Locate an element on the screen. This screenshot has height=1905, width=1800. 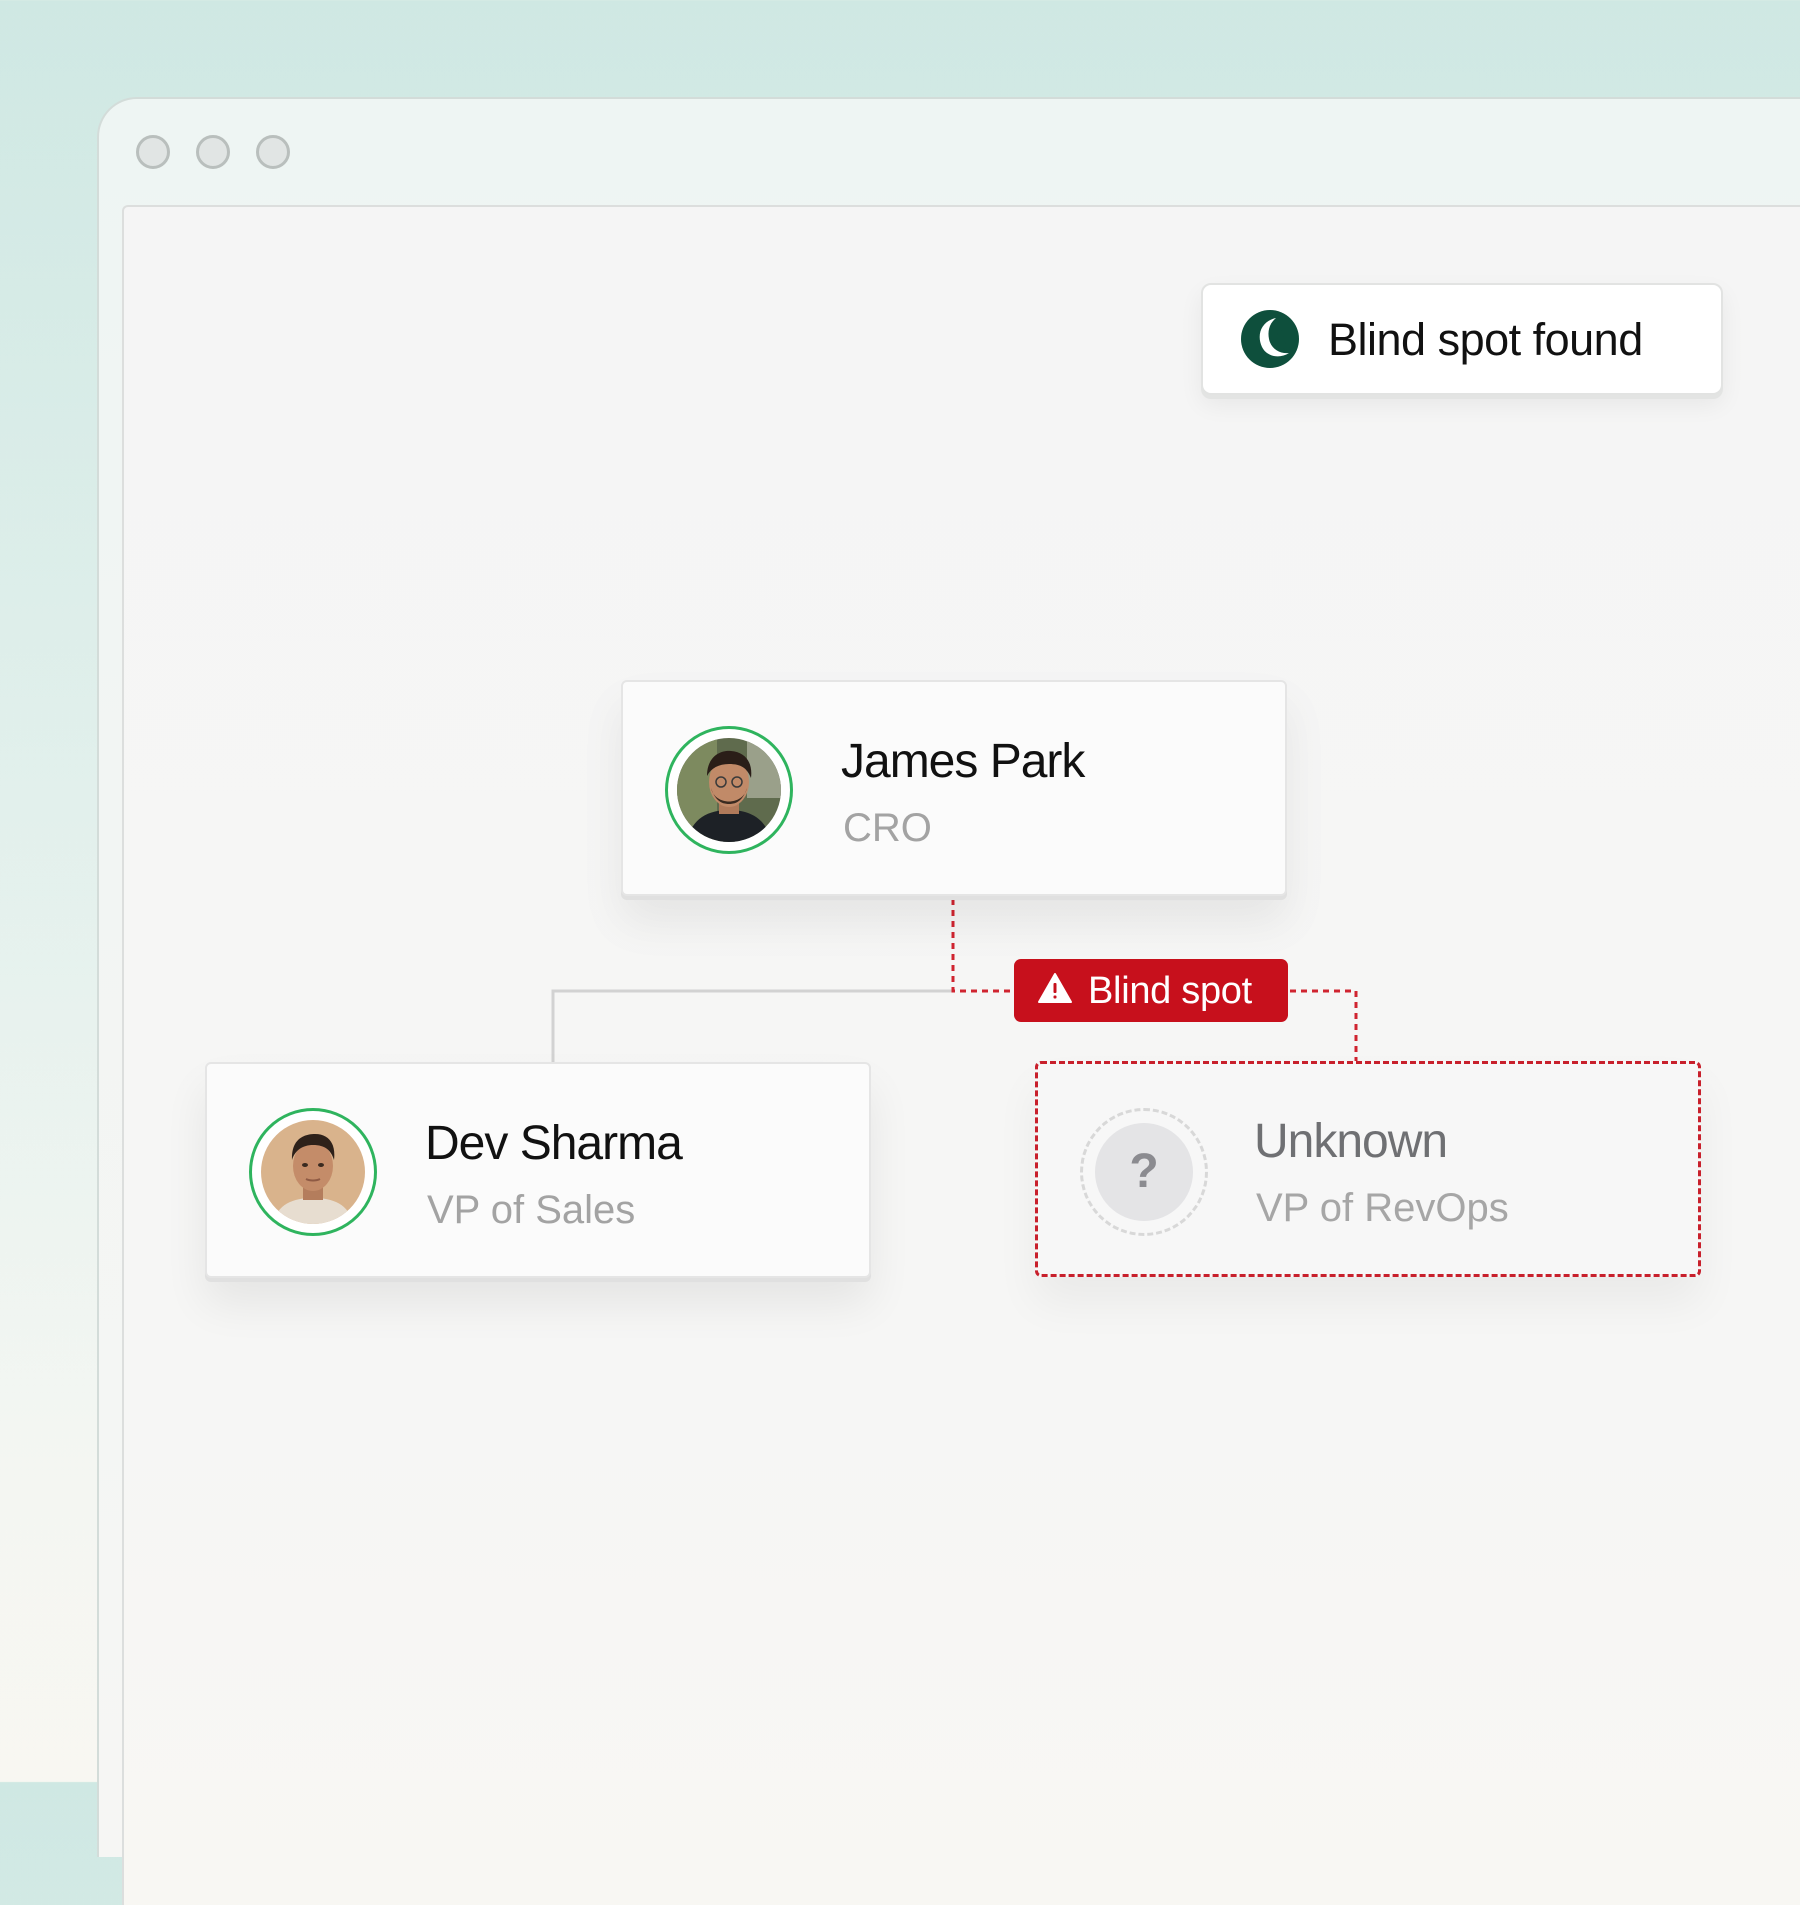
question-mark-icon: ? is located at coordinates (1144, 1172).